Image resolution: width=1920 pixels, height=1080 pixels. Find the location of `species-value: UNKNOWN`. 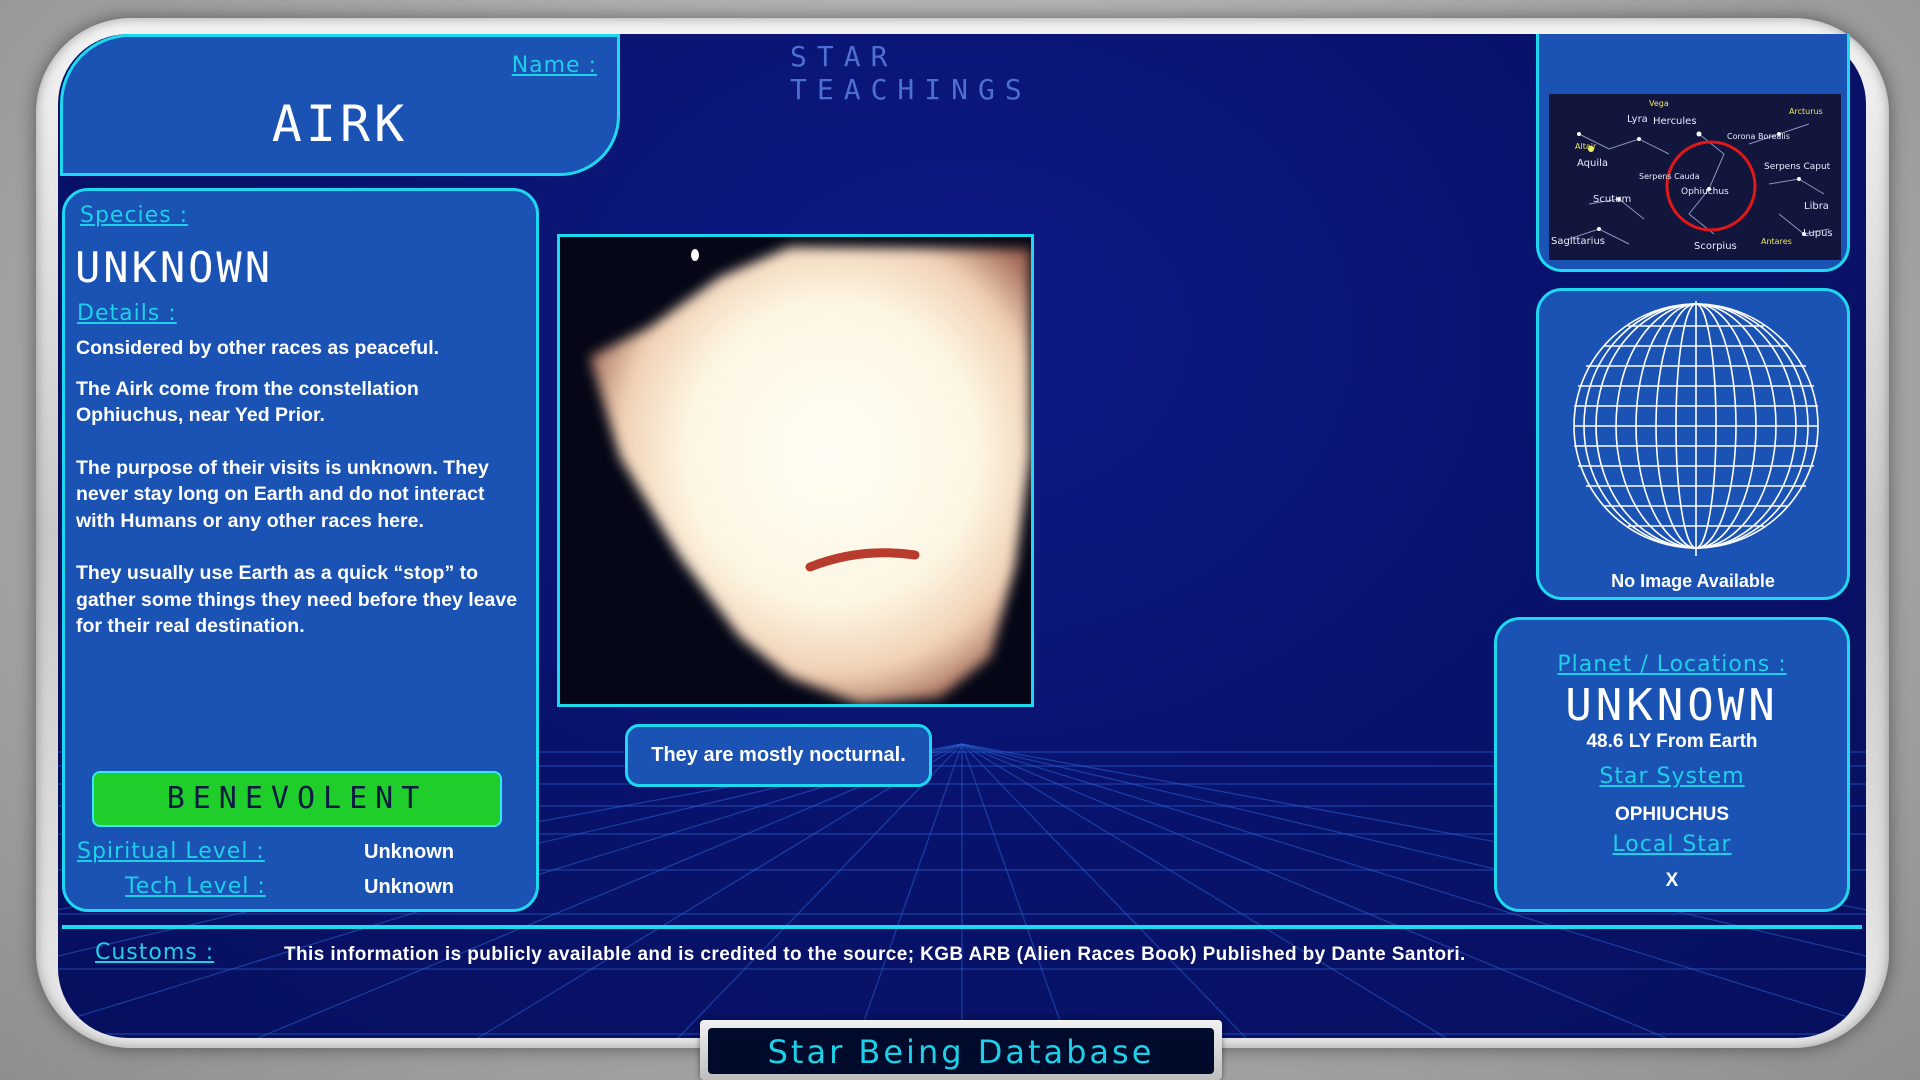

species-value: UNKNOWN is located at coordinates (174, 267).